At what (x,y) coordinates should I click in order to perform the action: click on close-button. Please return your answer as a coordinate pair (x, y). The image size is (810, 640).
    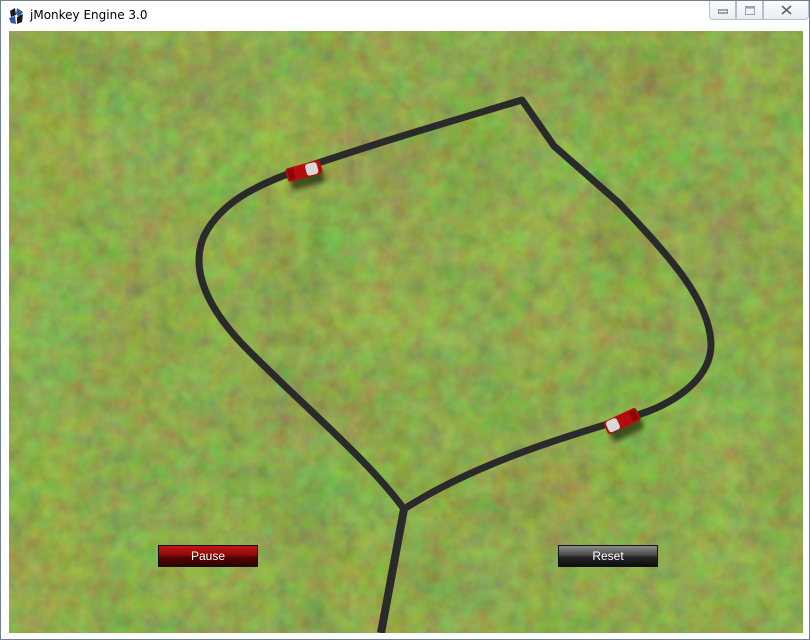
    Looking at the image, I should click on (786, 10).